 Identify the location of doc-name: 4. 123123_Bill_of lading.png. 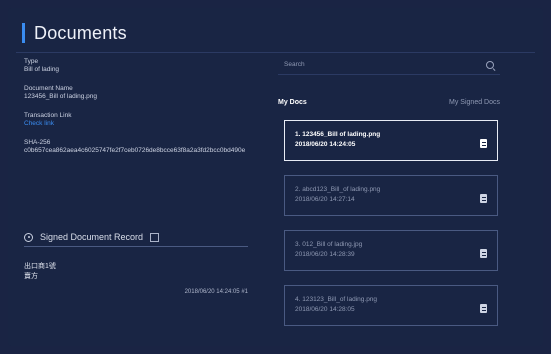
(336, 299).